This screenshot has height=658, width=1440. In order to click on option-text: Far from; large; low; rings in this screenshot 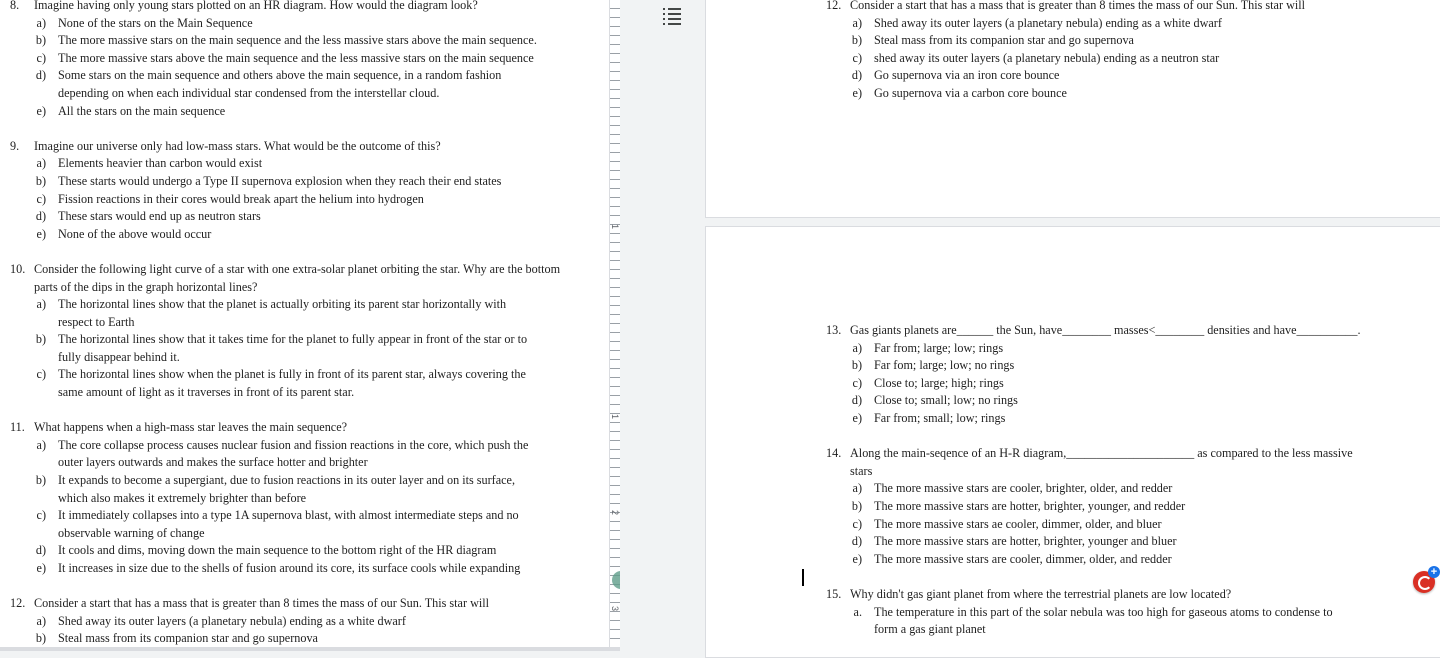, I will do `click(939, 347)`.